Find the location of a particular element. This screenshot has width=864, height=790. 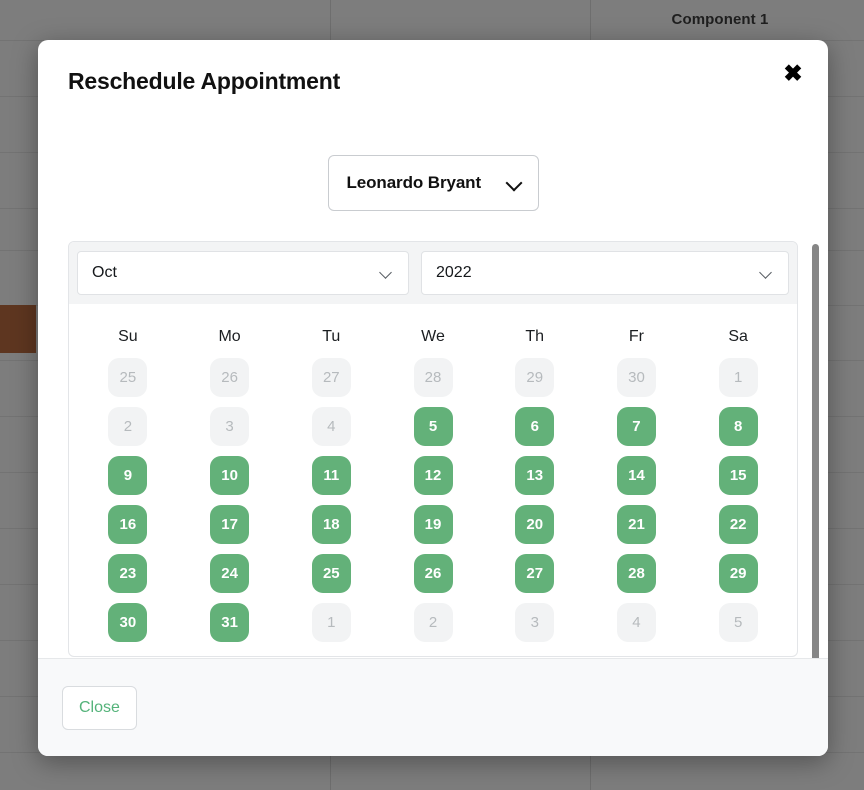

day-cell: 8 is located at coordinates (738, 426).